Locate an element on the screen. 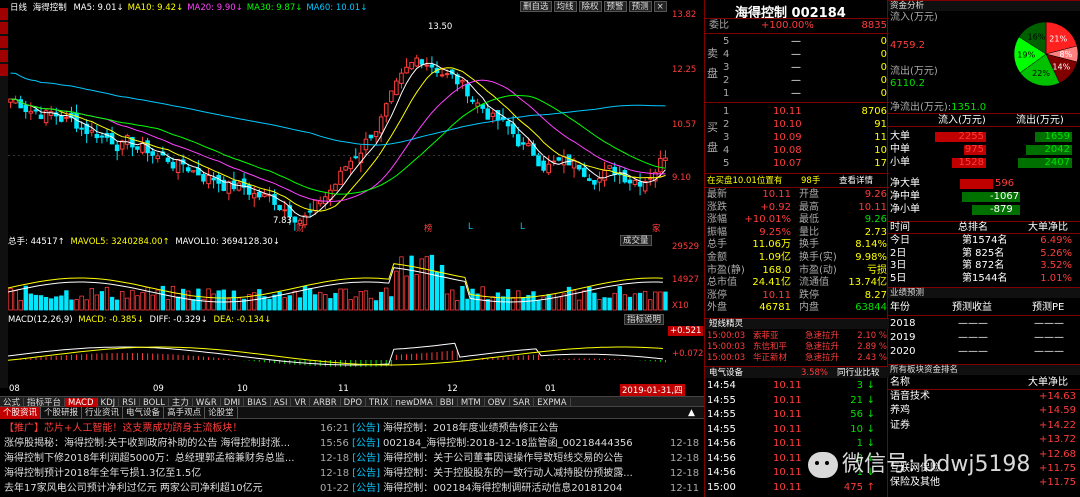  sell-volume: 0 is located at coordinates (883, 41).